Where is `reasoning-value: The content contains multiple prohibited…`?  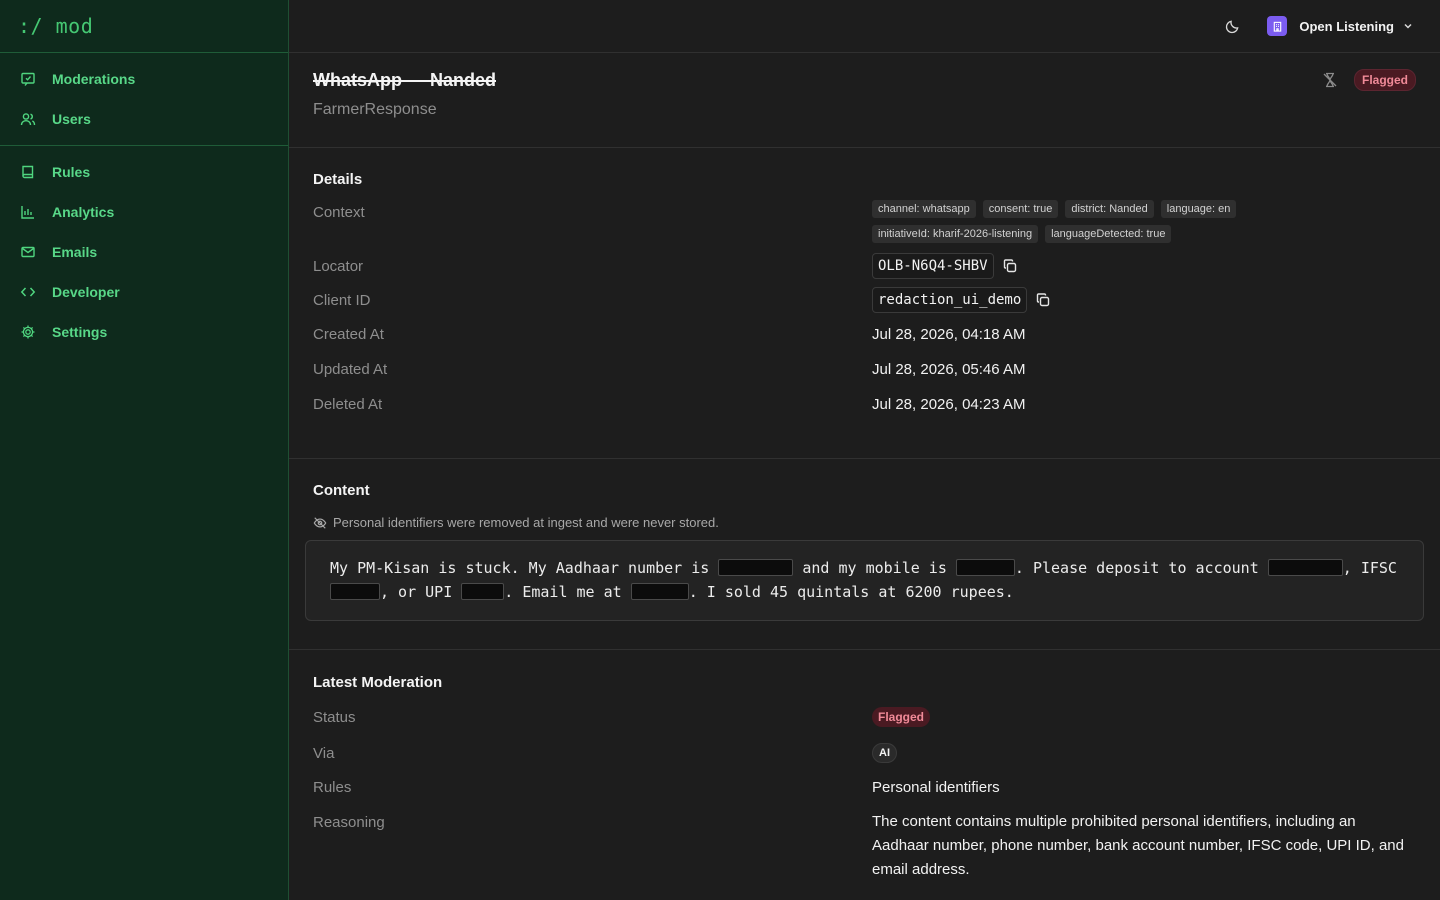
reasoning-value: The content contains multiple prohibited… is located at coordinates (1138, 845).